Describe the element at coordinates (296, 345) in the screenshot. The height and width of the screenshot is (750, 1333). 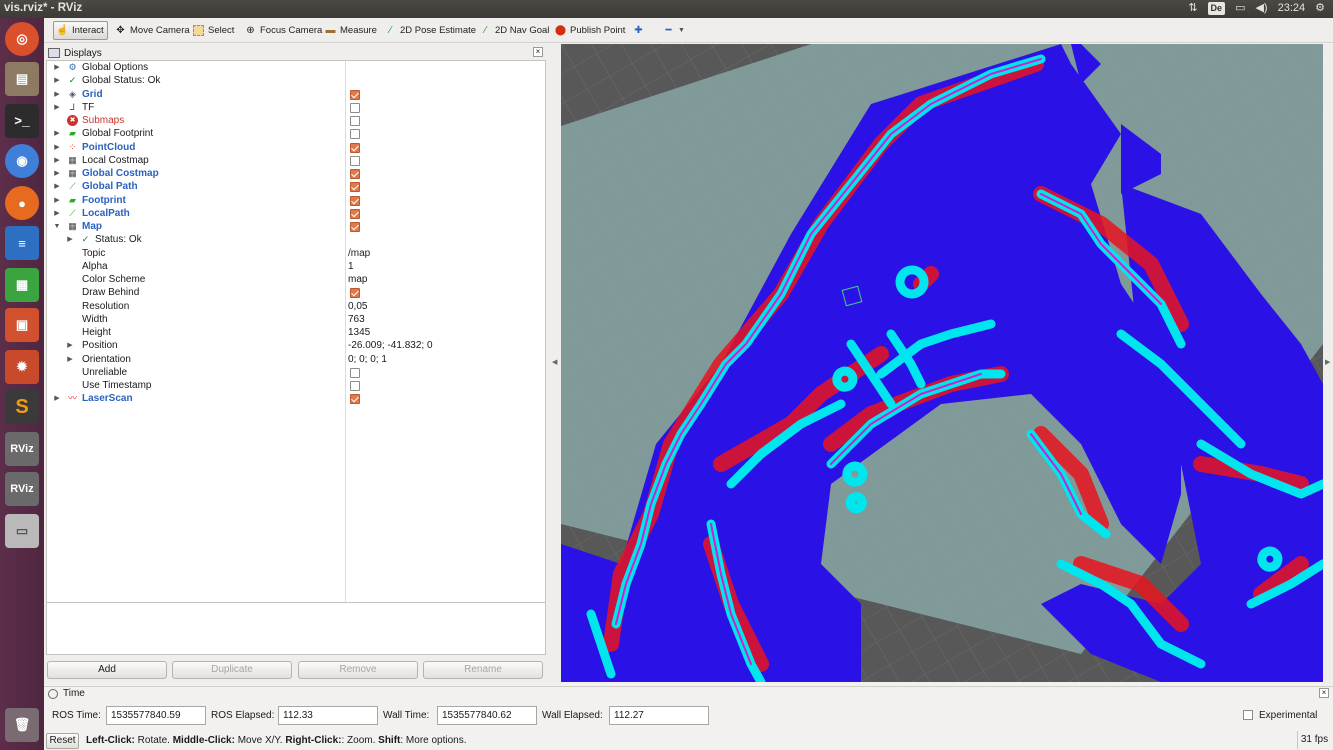
I see `display-row: ▶ Position -26.009; -41.832; 0` at that location.